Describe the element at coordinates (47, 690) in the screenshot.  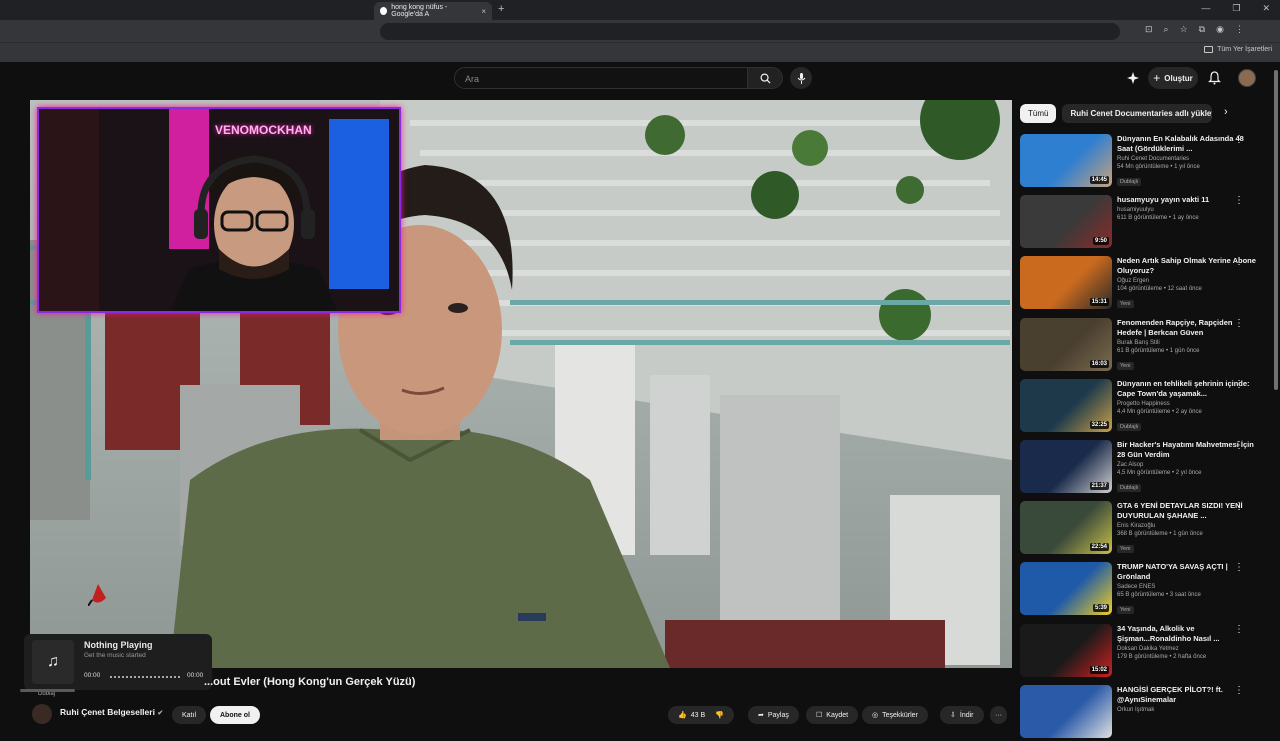
I see `music-scrollbar` at that location.